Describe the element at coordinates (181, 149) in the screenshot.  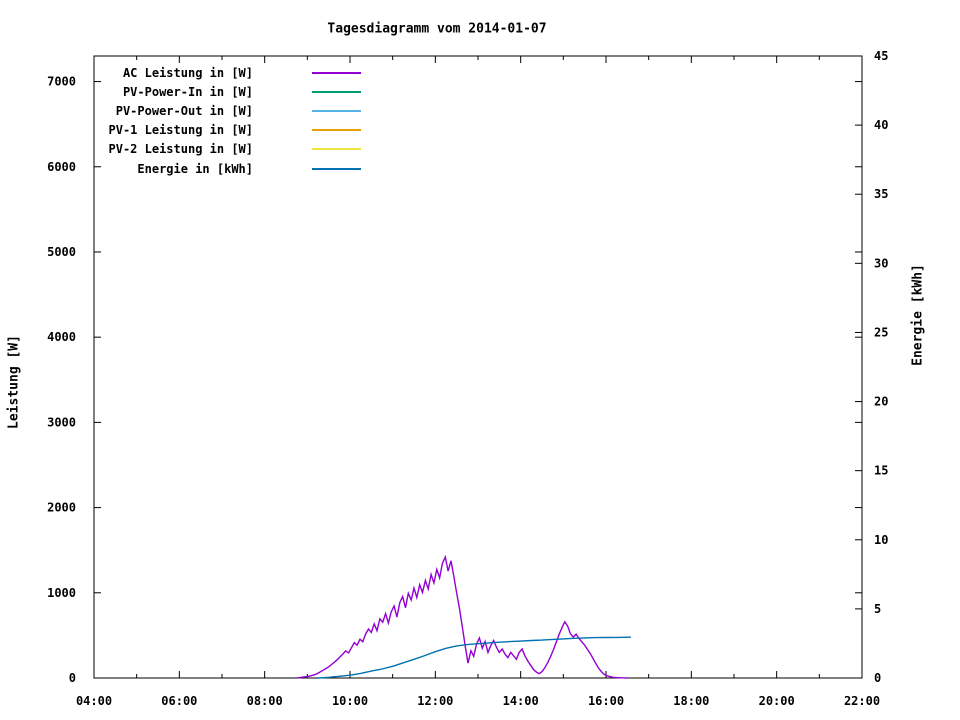
I see `legend-label: PV-2 Leistung in [W]` at that location.